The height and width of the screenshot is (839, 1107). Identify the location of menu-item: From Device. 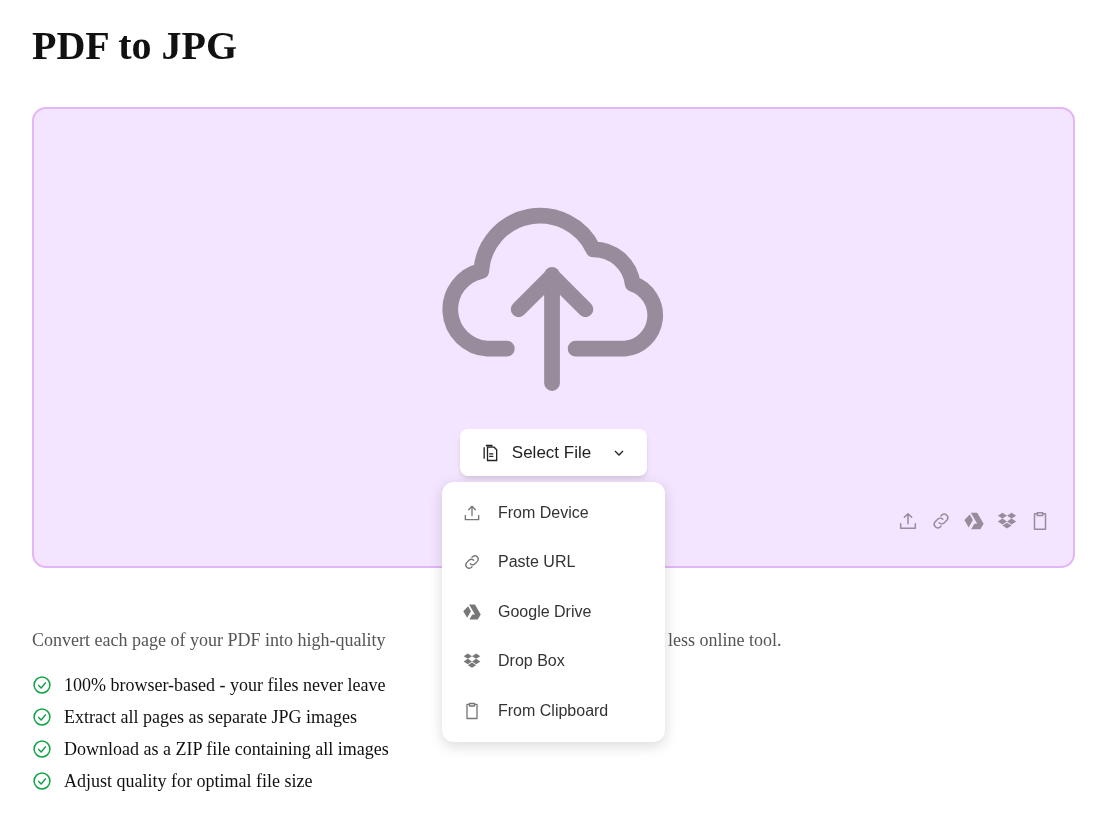
(553, 513).